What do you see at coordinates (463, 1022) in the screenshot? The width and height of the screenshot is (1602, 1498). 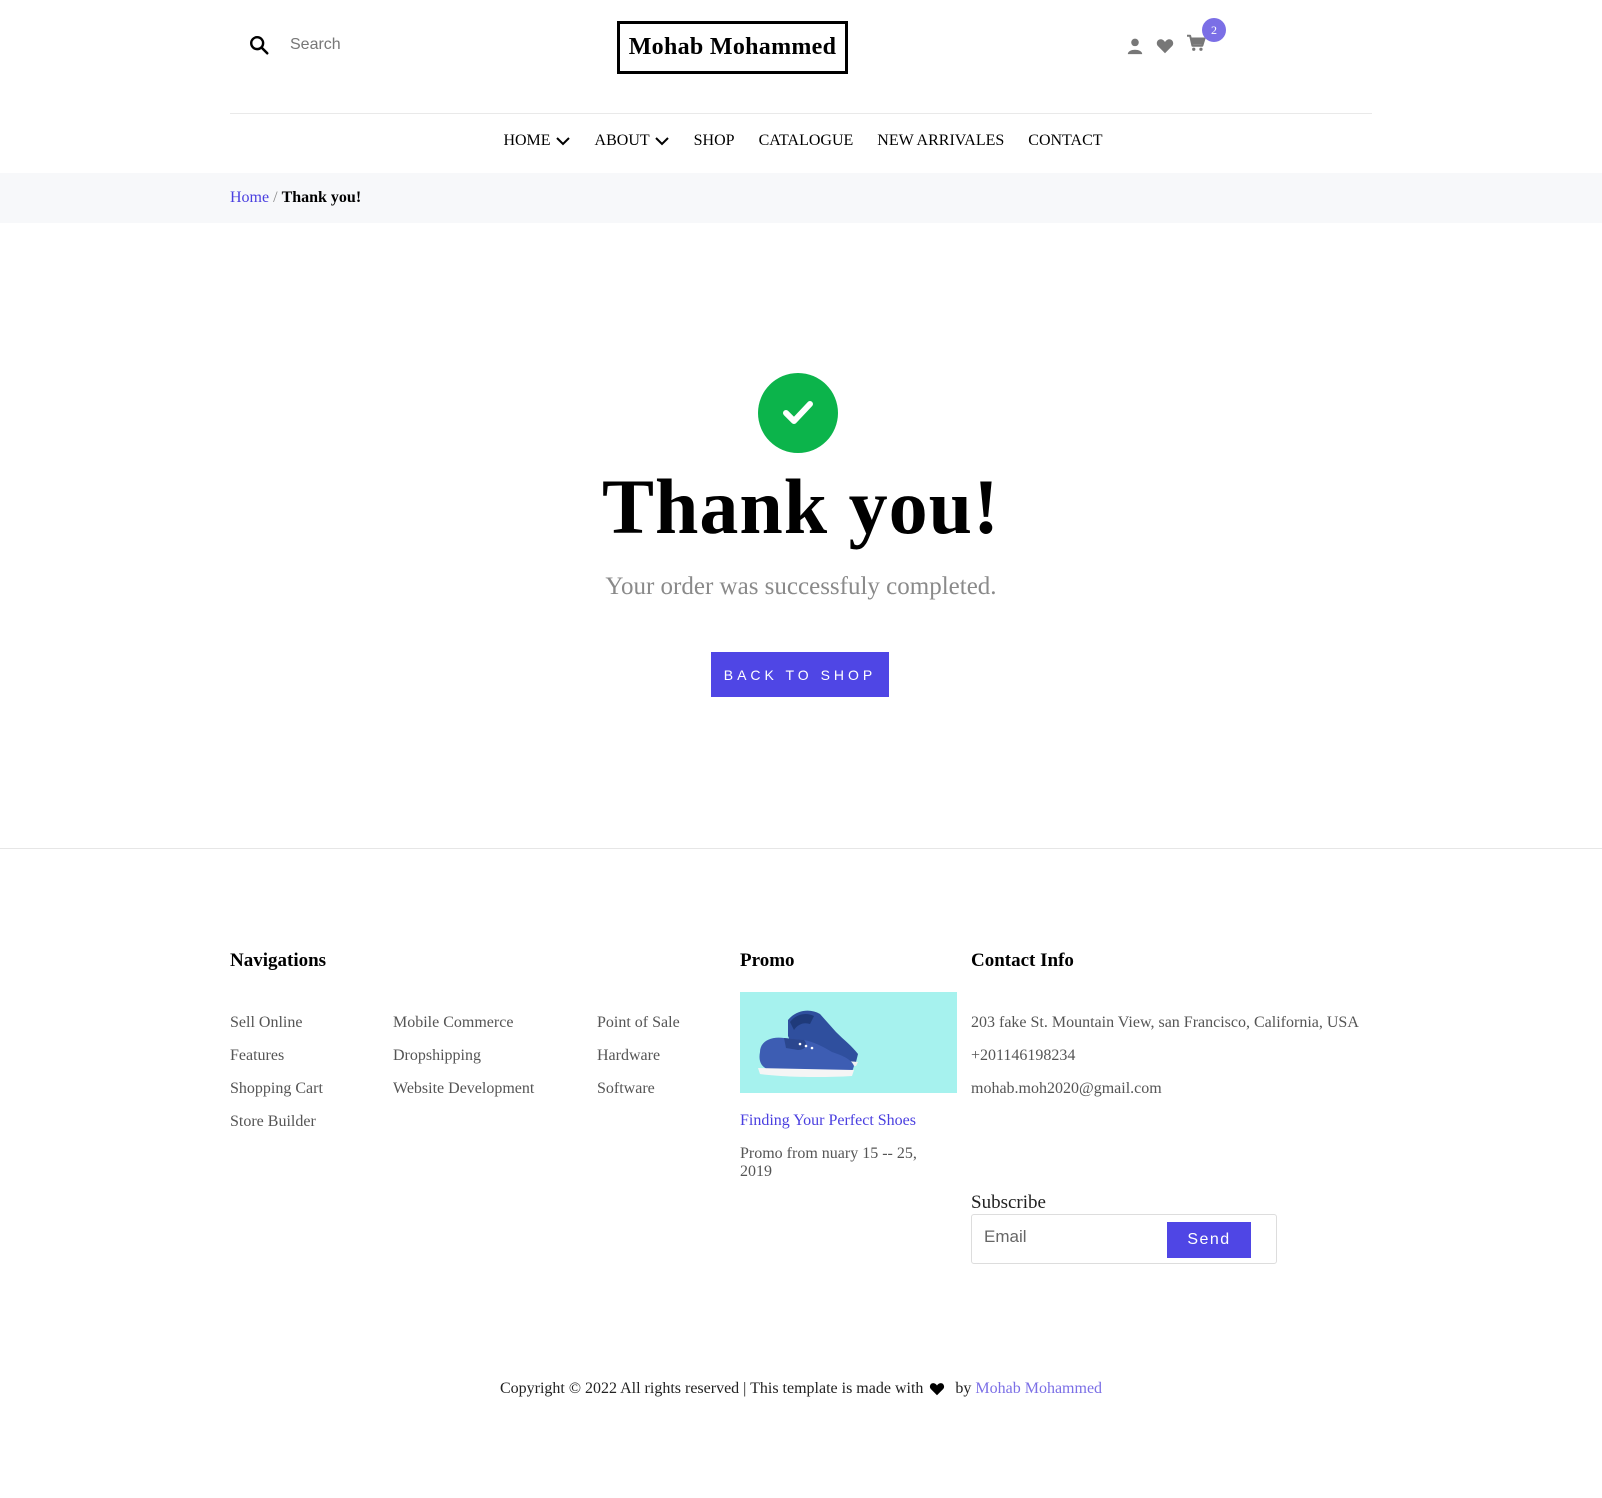 I see `footer-link: Mobile Commerce` at bounding box center [463, 1022].